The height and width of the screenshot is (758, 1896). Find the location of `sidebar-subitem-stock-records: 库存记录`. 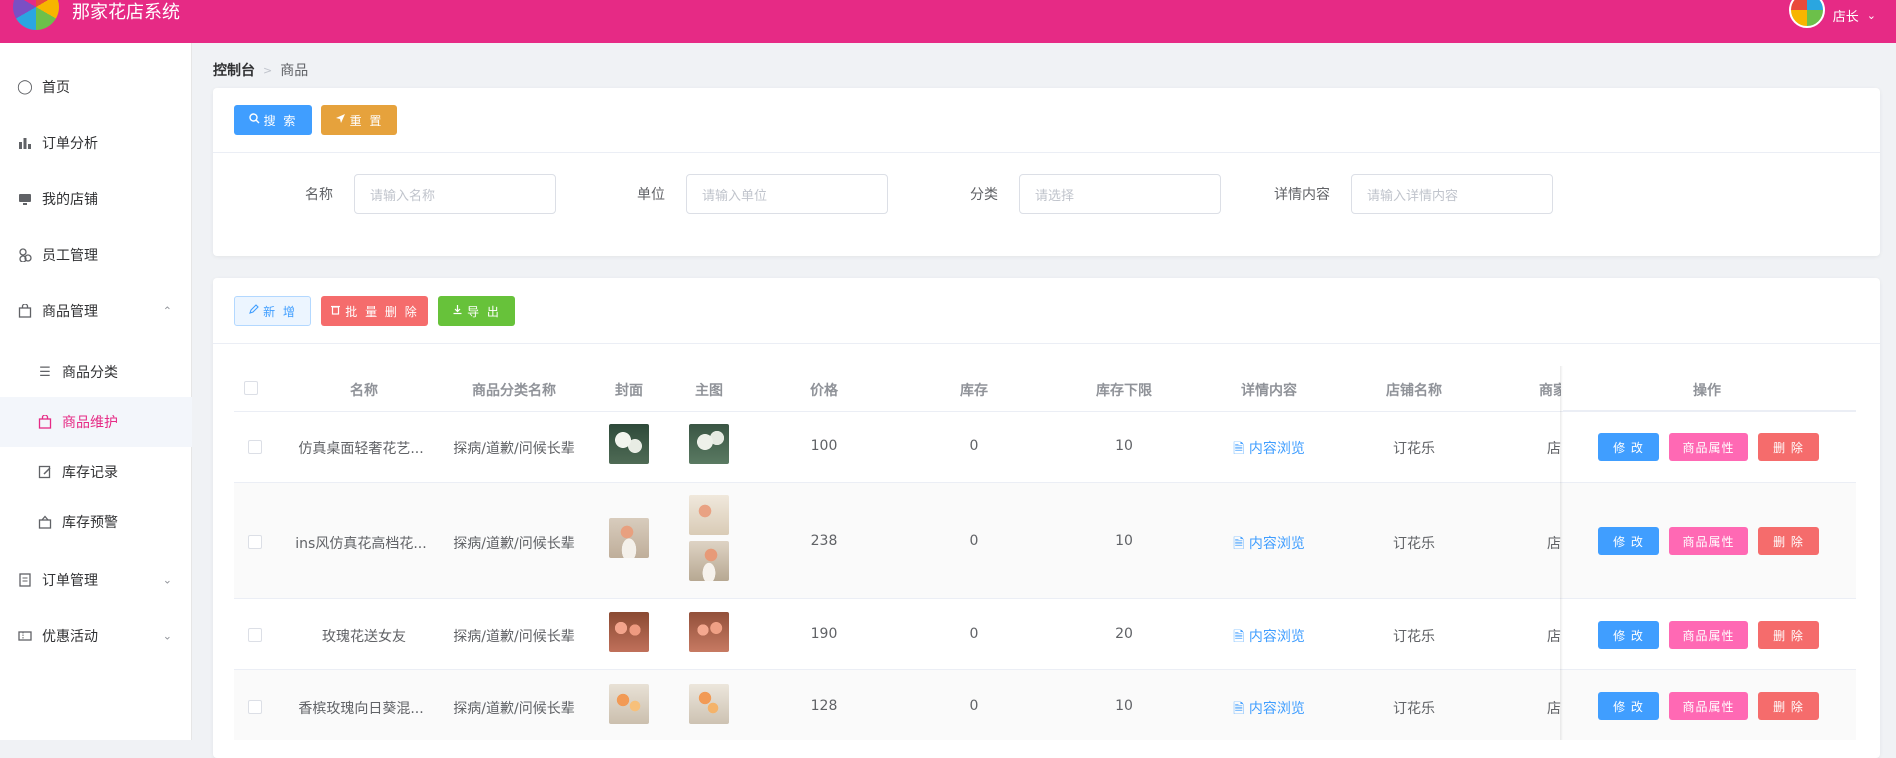

sidebar-subitem-stock-records: 库存记录 is located at coordinates (96, 472).